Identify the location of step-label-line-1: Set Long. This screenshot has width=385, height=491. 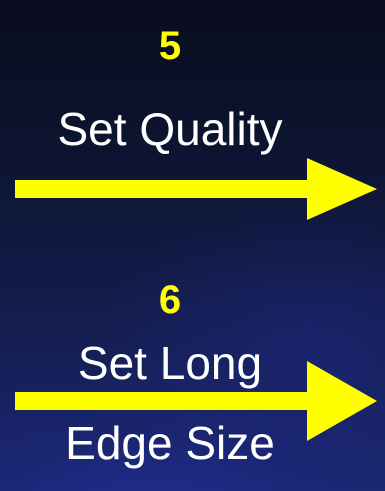
(170, 363).